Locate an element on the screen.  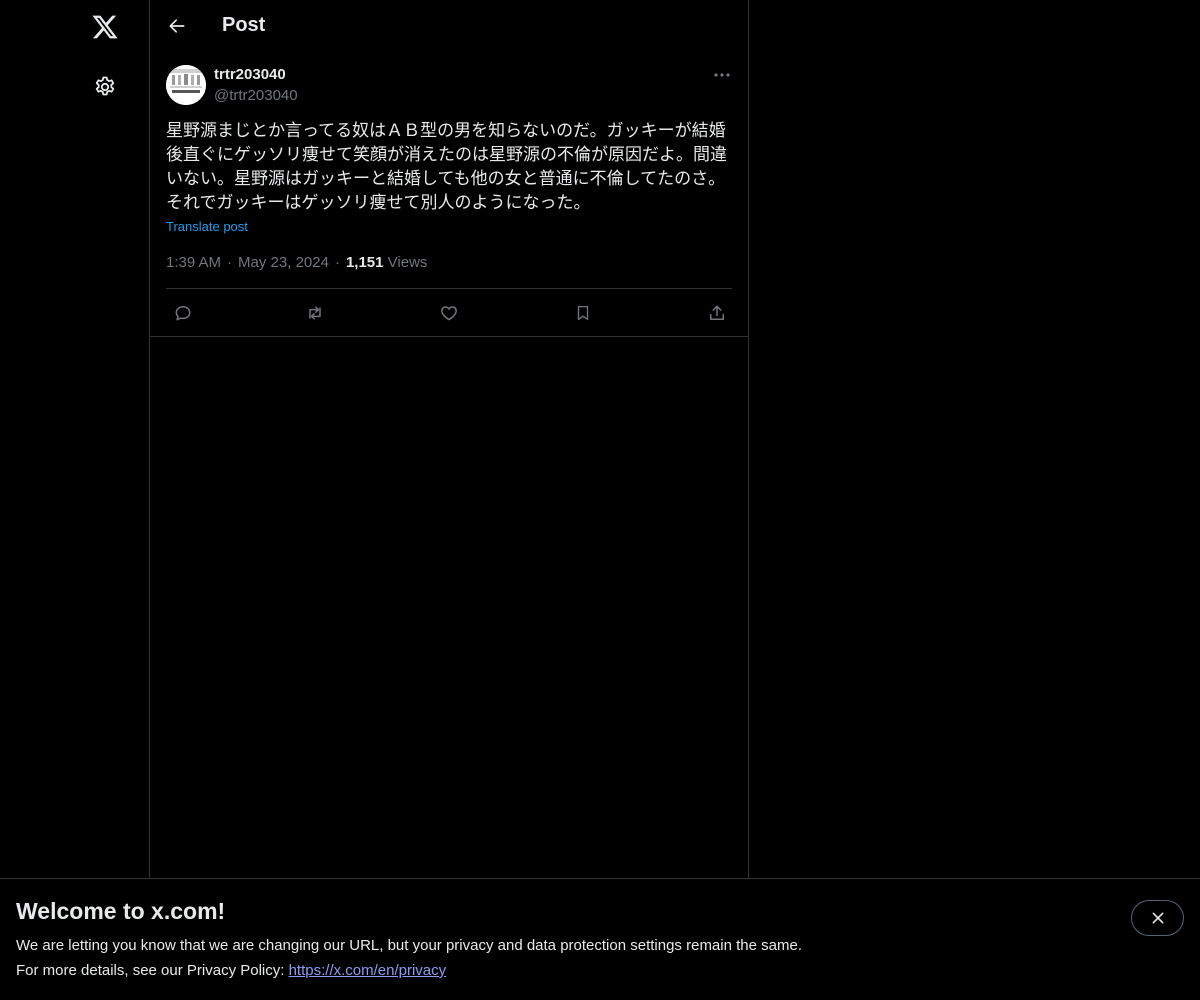
back-button is located at coordinates (177, 26).